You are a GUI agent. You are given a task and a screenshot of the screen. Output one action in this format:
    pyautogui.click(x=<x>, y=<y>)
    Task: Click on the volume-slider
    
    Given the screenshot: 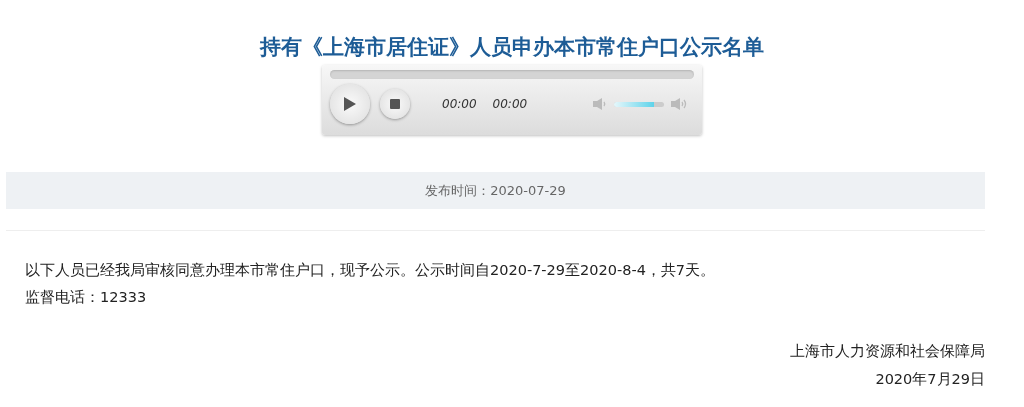 What is the action you would take?
    pyautogui.click(x=639, y=104)
    